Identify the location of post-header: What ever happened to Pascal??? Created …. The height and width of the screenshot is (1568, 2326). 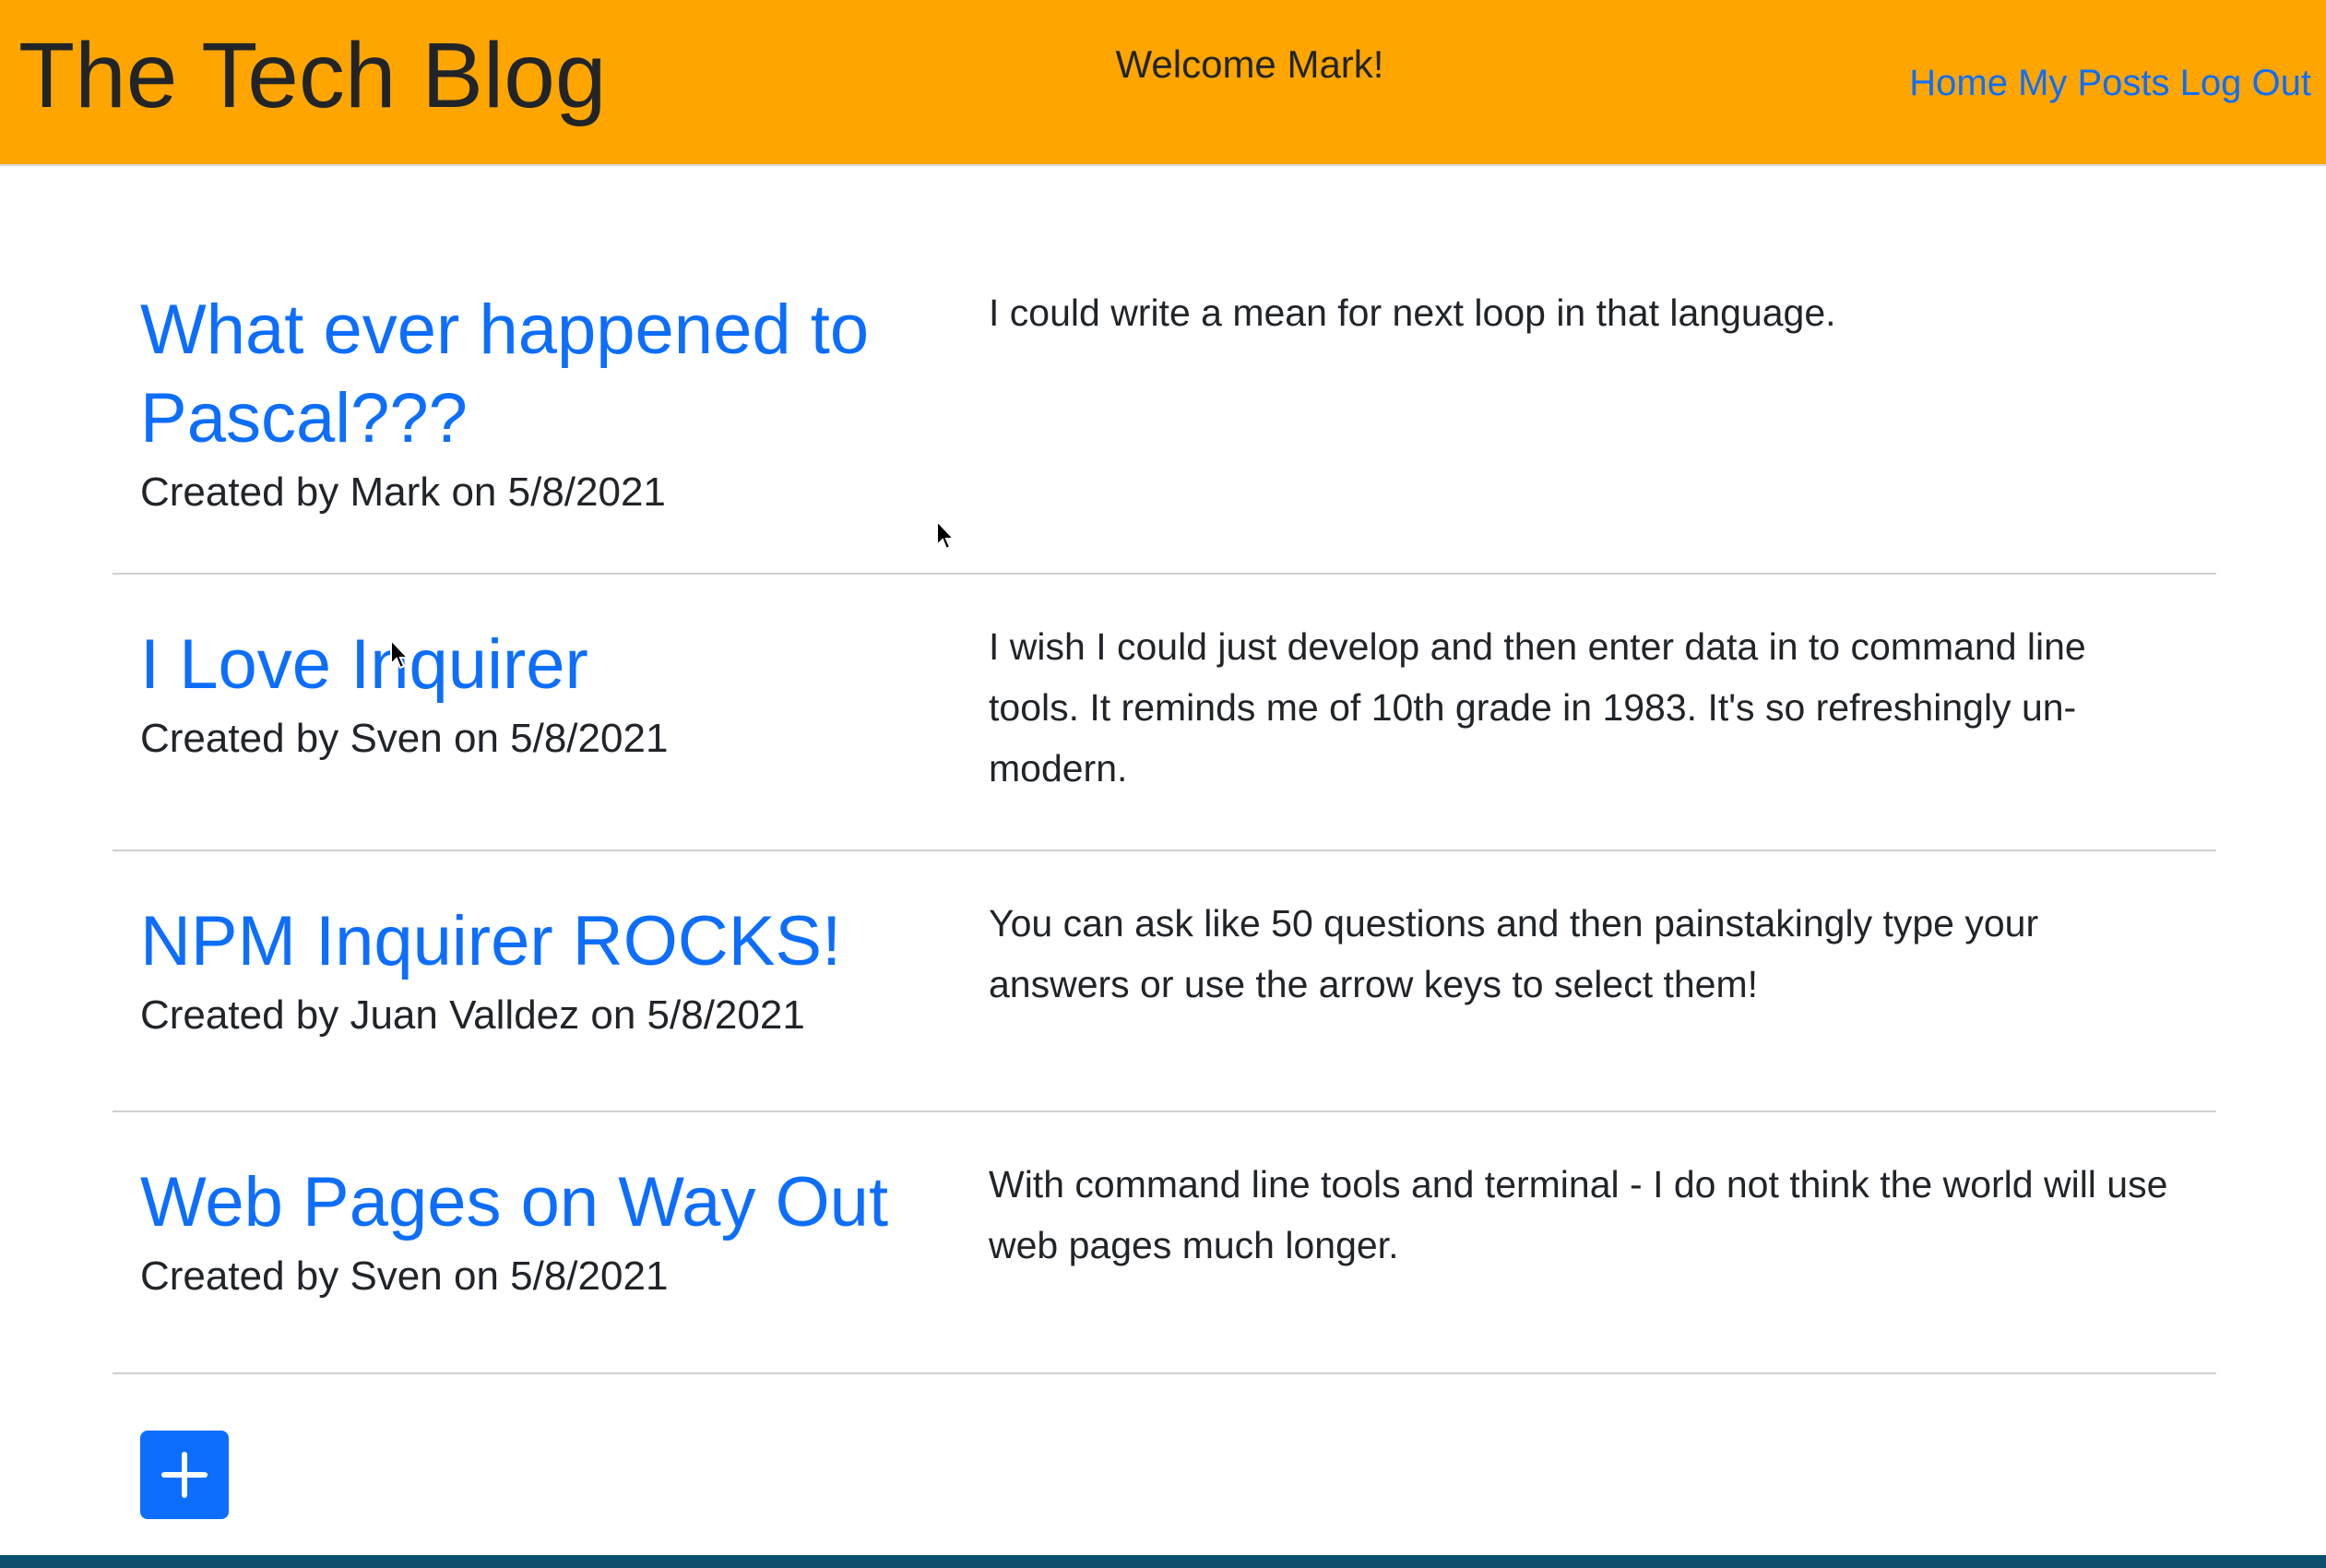
(551, 420).